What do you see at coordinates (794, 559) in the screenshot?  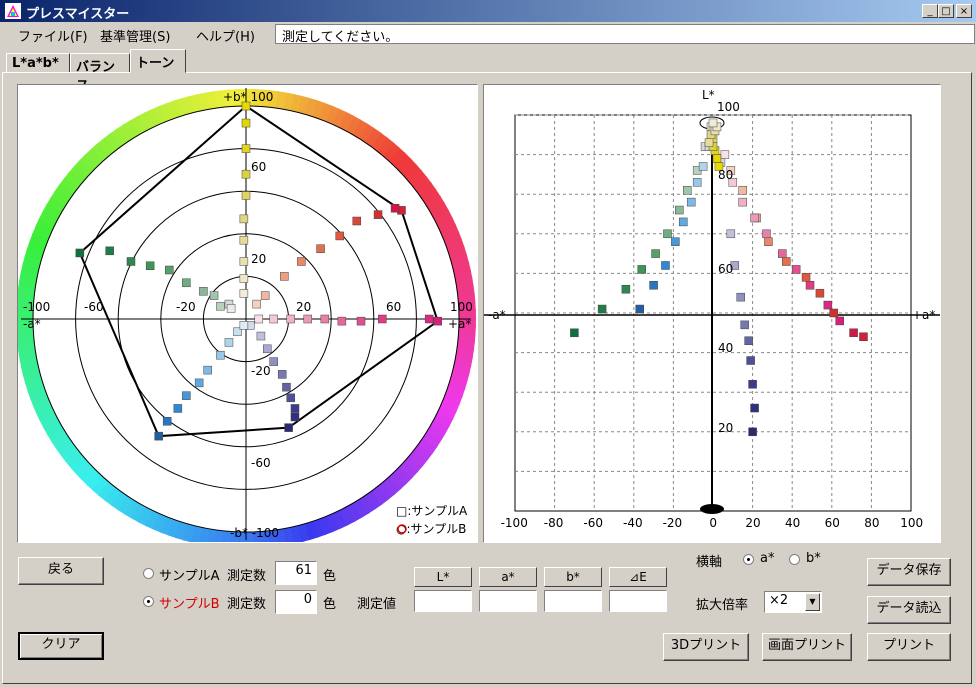 I see `axis-b-radio` at bounding box center [794, 559].